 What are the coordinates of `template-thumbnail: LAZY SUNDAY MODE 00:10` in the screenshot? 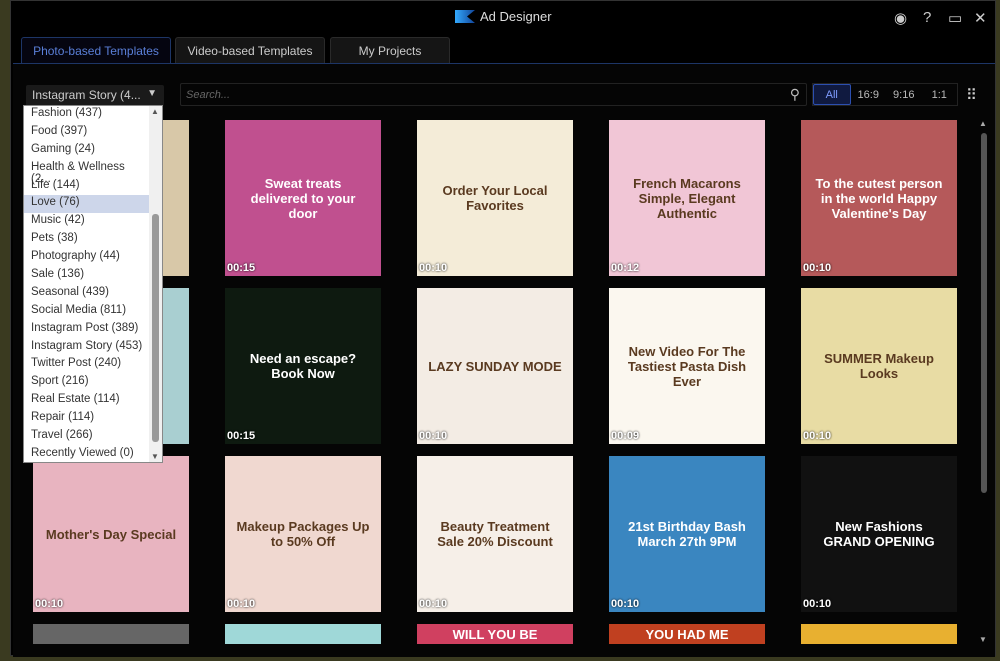 It's located at (495, 366).